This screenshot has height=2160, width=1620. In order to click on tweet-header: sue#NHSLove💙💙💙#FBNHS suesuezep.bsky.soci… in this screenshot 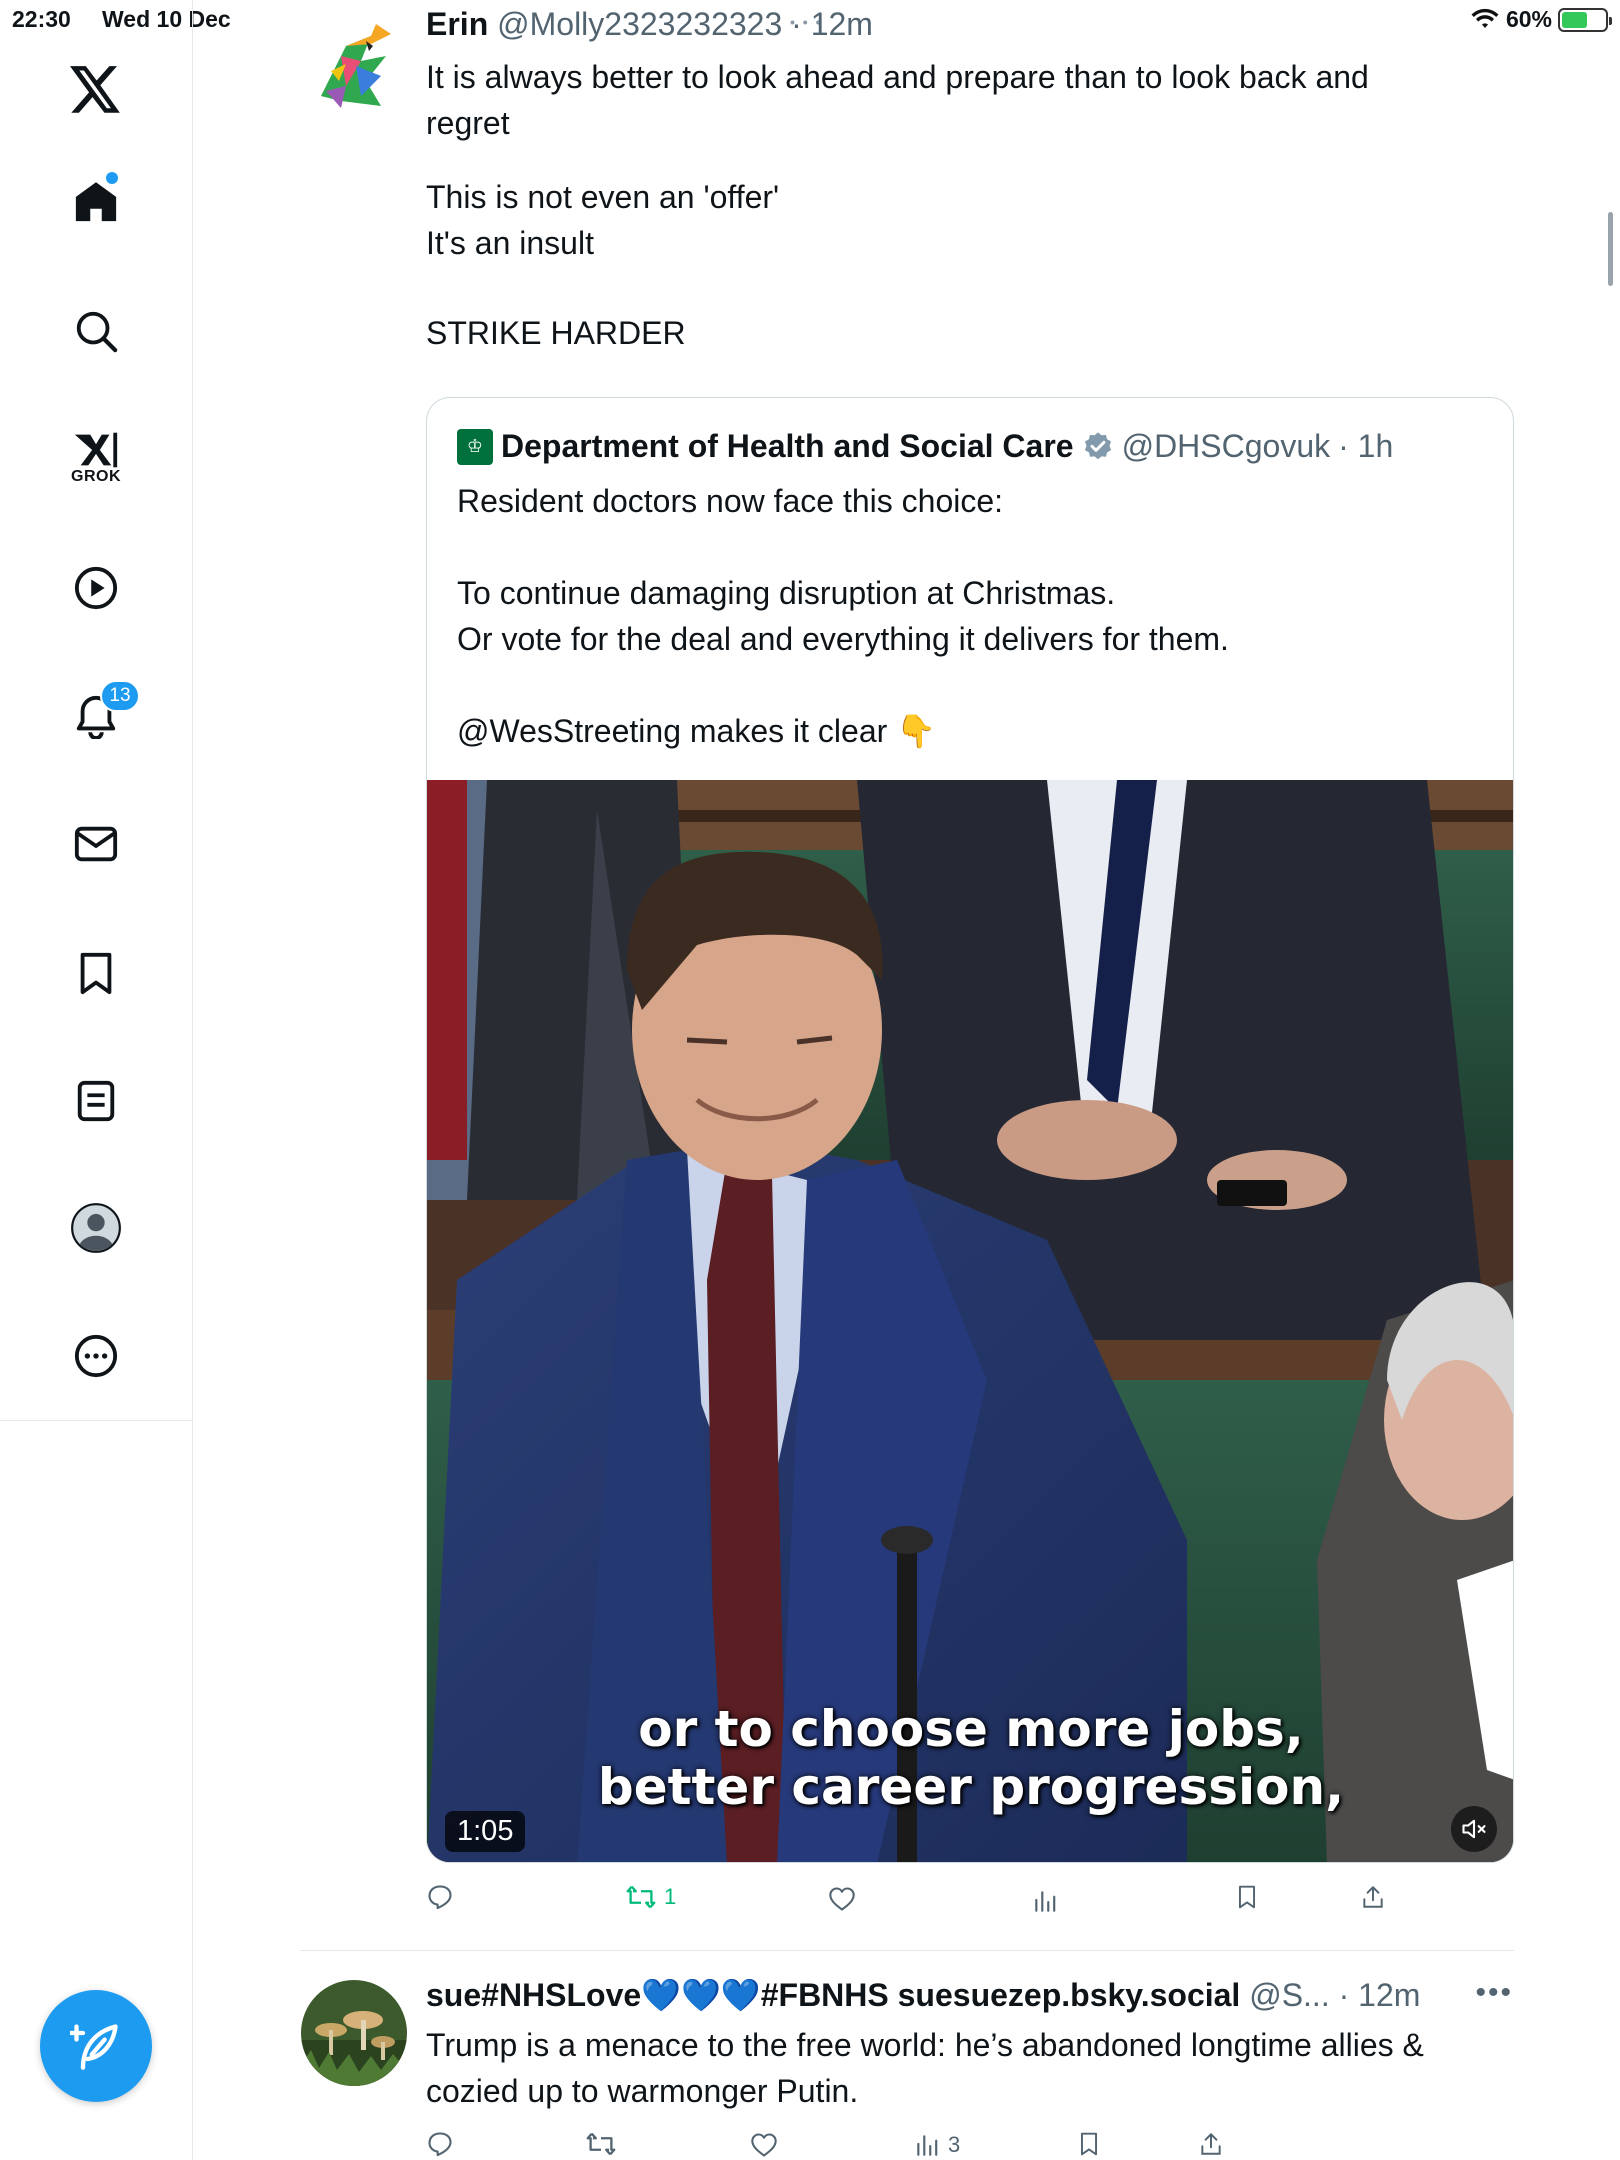, I will do `click(923, 1995)`.